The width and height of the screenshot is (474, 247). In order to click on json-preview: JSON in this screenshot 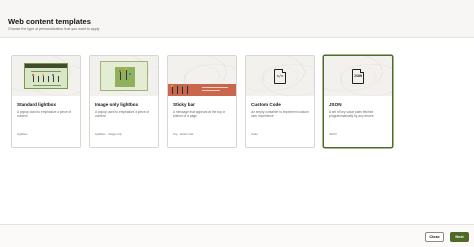, I will do `click(358, 76)`.